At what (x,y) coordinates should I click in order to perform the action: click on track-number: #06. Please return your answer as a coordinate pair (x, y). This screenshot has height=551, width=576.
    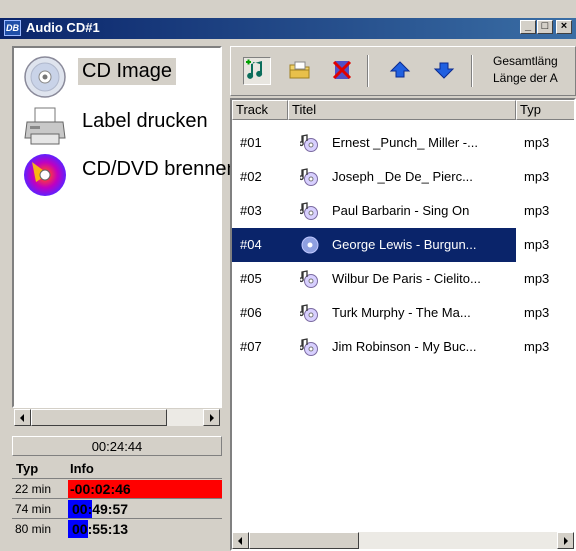
    Looking at the image, I should click on (251, 312).